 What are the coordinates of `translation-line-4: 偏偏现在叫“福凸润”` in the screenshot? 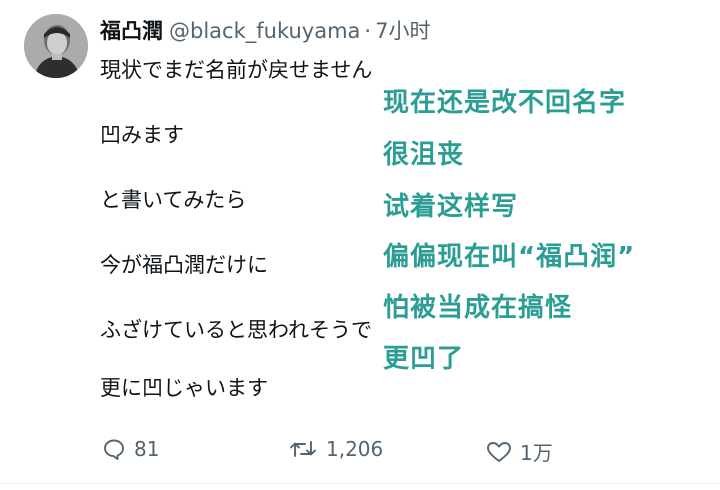 It's located at (509, 257).